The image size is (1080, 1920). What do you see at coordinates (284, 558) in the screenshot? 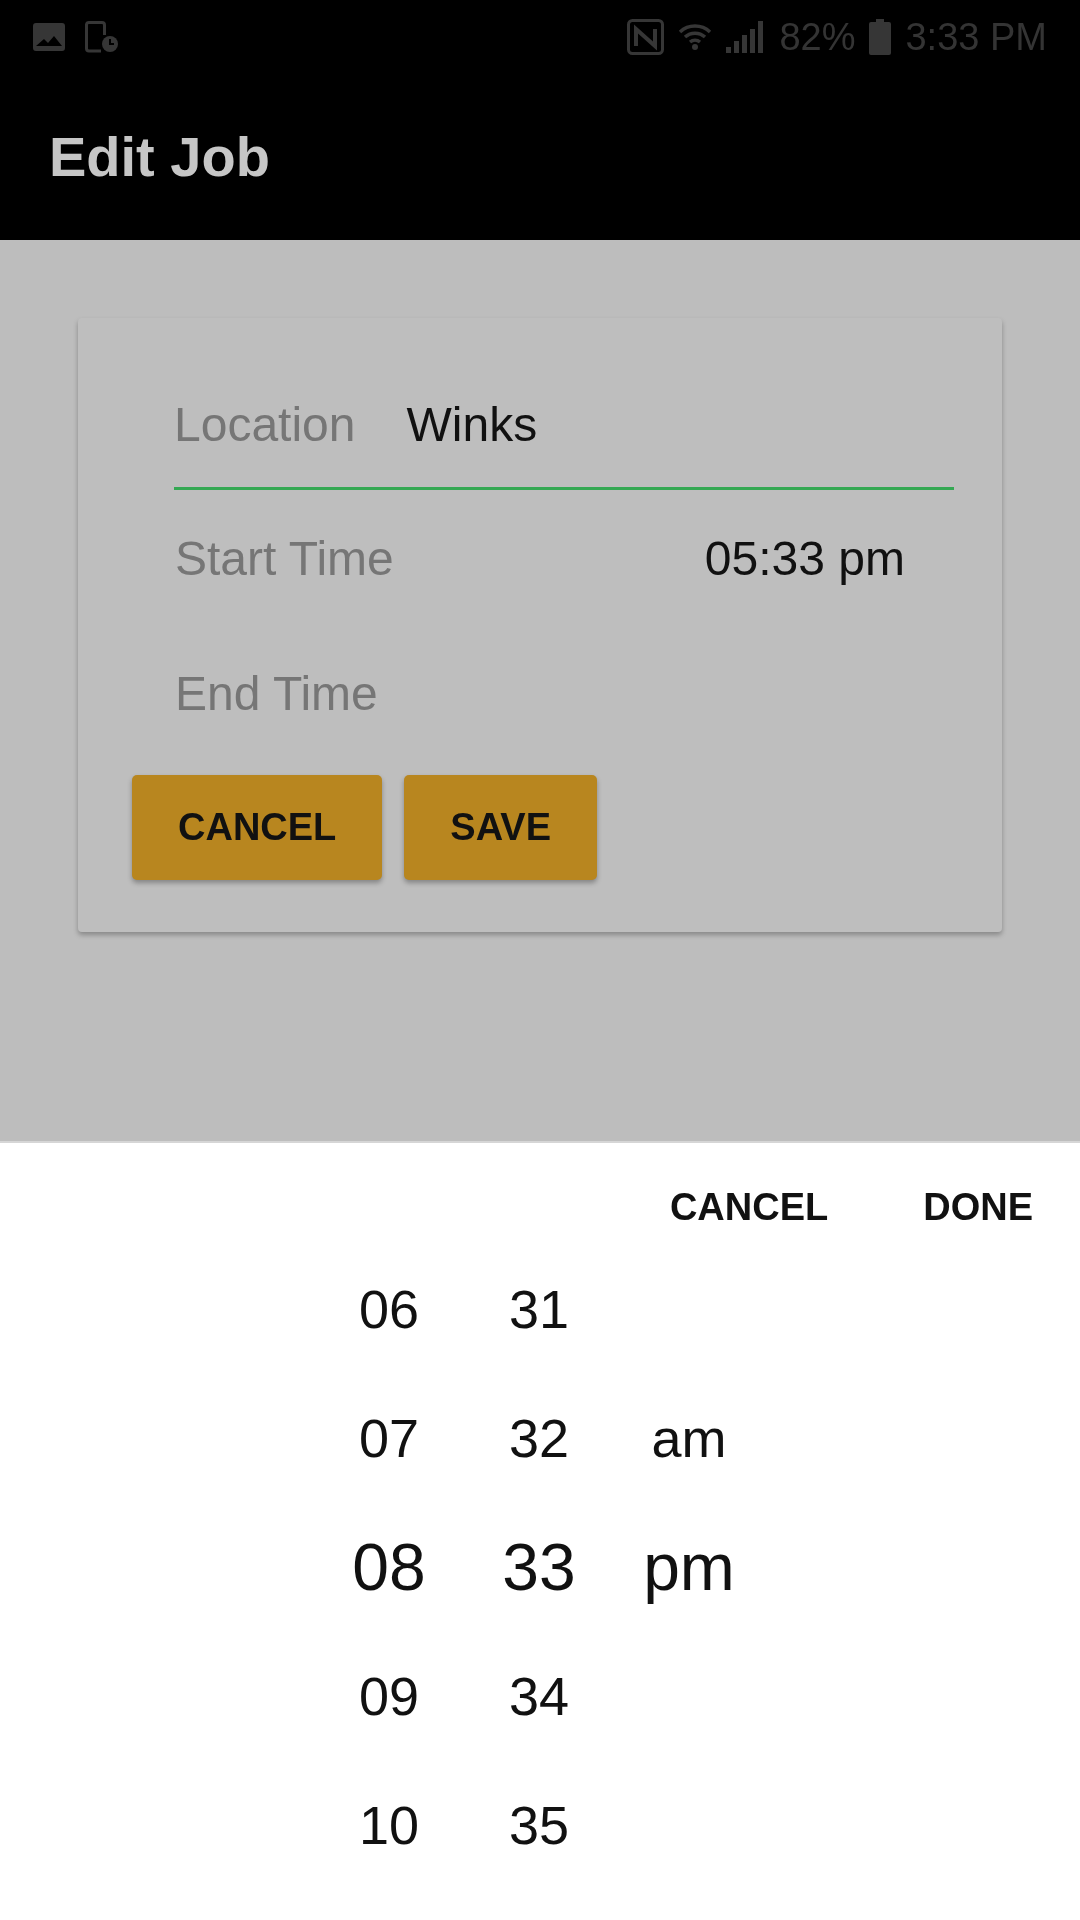
I see `field-label: Start Time` at bounding box center [284, 558].